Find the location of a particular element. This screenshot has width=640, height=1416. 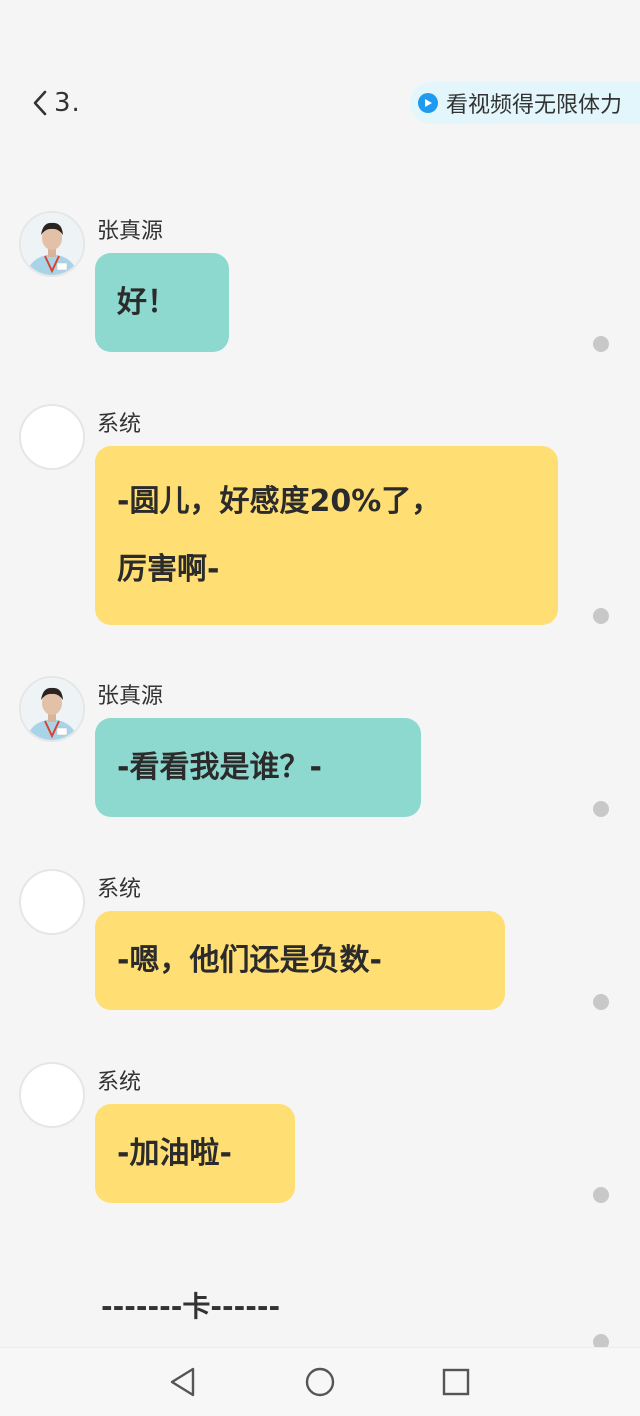

message-bubble: 好！ is located at coordinates (162, 302).